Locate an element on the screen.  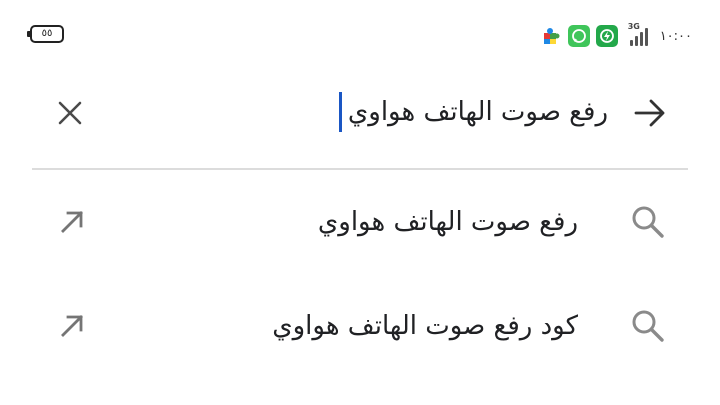
clear-search-button is located at coordinates (70, 113).